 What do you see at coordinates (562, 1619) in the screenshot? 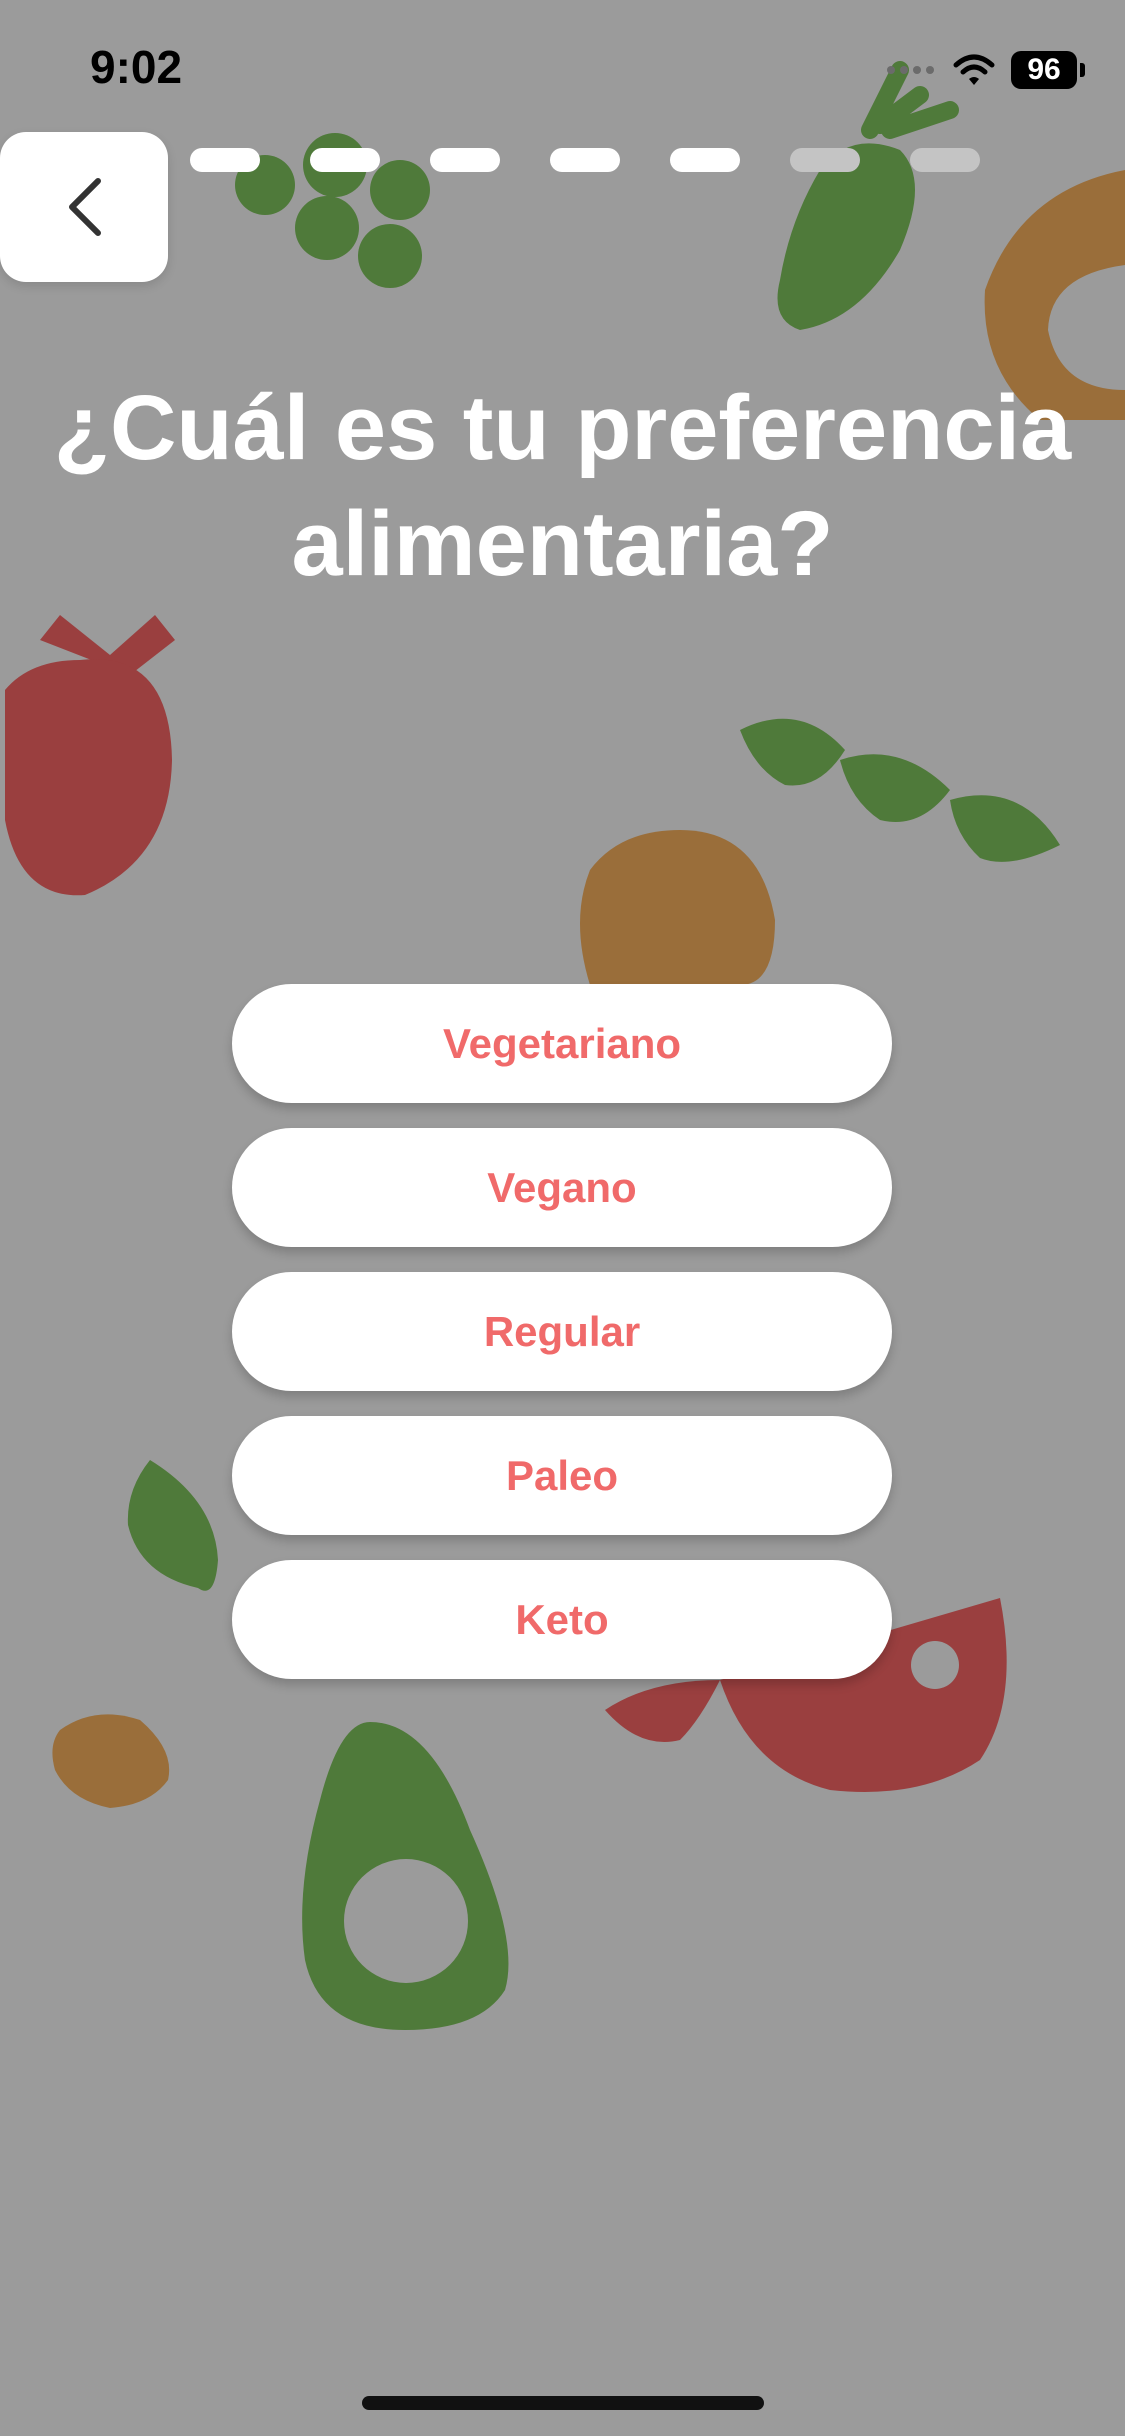
I see `option-keto: Keto` at bounding box center [562, 1619].